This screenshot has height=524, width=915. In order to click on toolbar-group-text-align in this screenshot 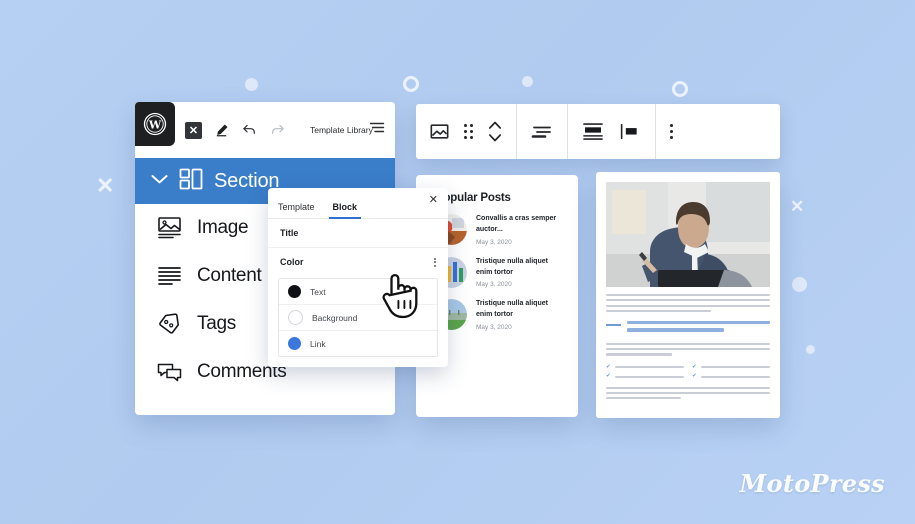, I will do `click(542, 131)`.